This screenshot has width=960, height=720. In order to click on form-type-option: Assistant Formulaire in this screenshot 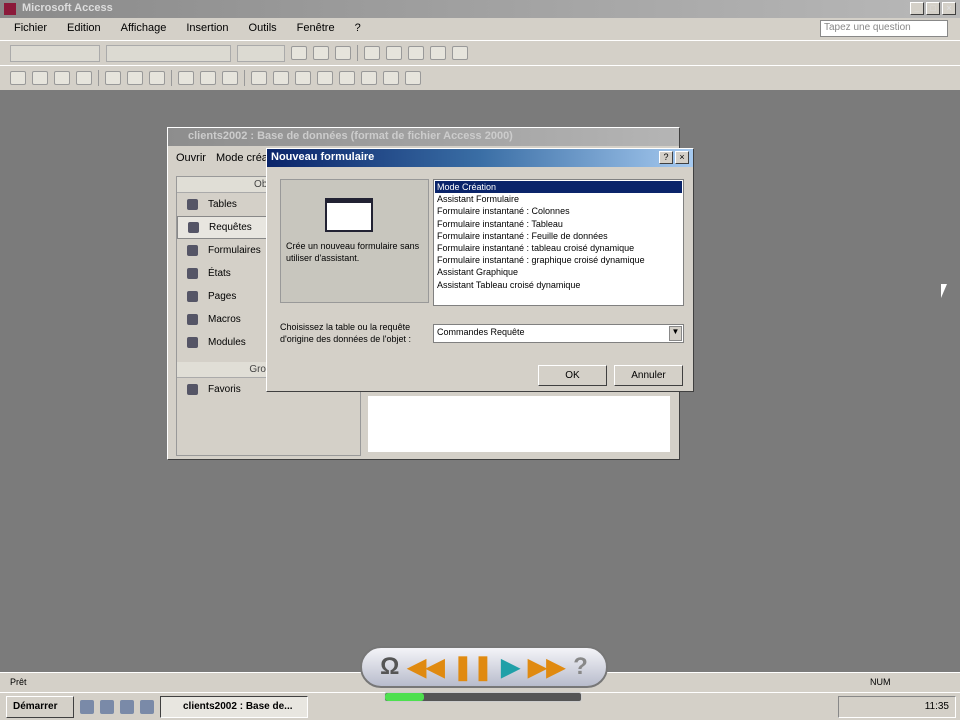, I will do `click(558, 199)`.